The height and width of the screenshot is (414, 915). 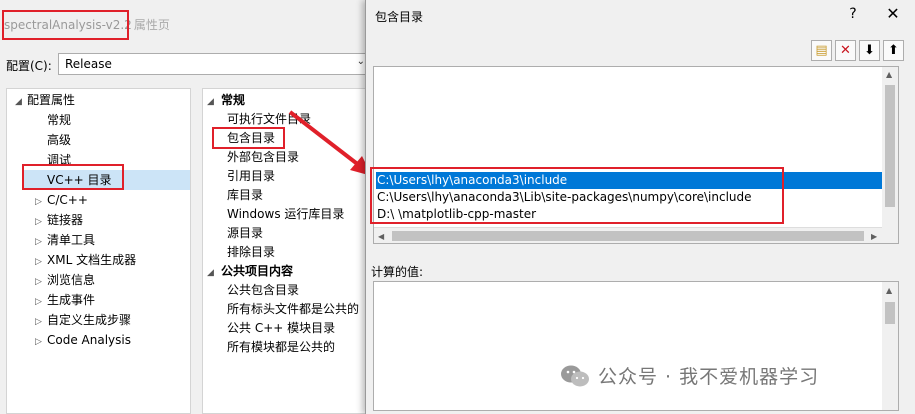 I want to click on property-item: Windows 运行库目录, so click(x=285, y=214).